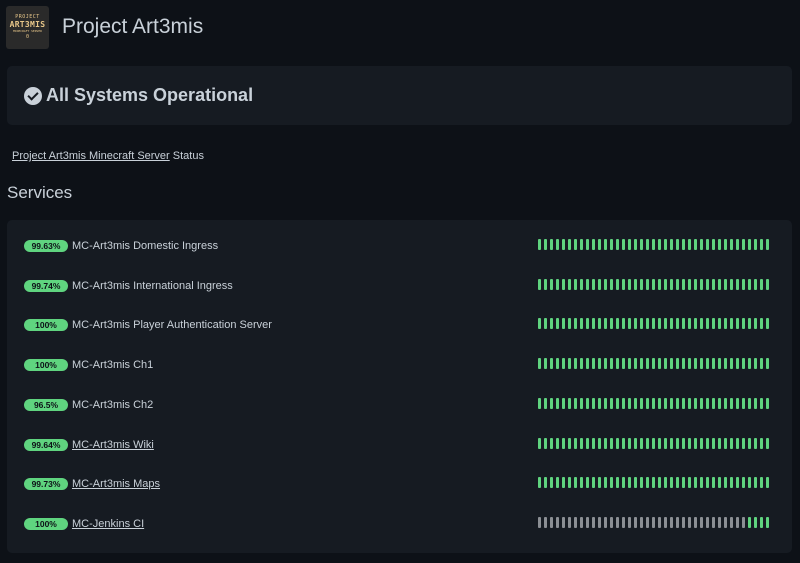  Describe the element at coordinates (91, 156) in the screenshot. I see `server-link: Project Art3mis Minecraft Server` at that location.